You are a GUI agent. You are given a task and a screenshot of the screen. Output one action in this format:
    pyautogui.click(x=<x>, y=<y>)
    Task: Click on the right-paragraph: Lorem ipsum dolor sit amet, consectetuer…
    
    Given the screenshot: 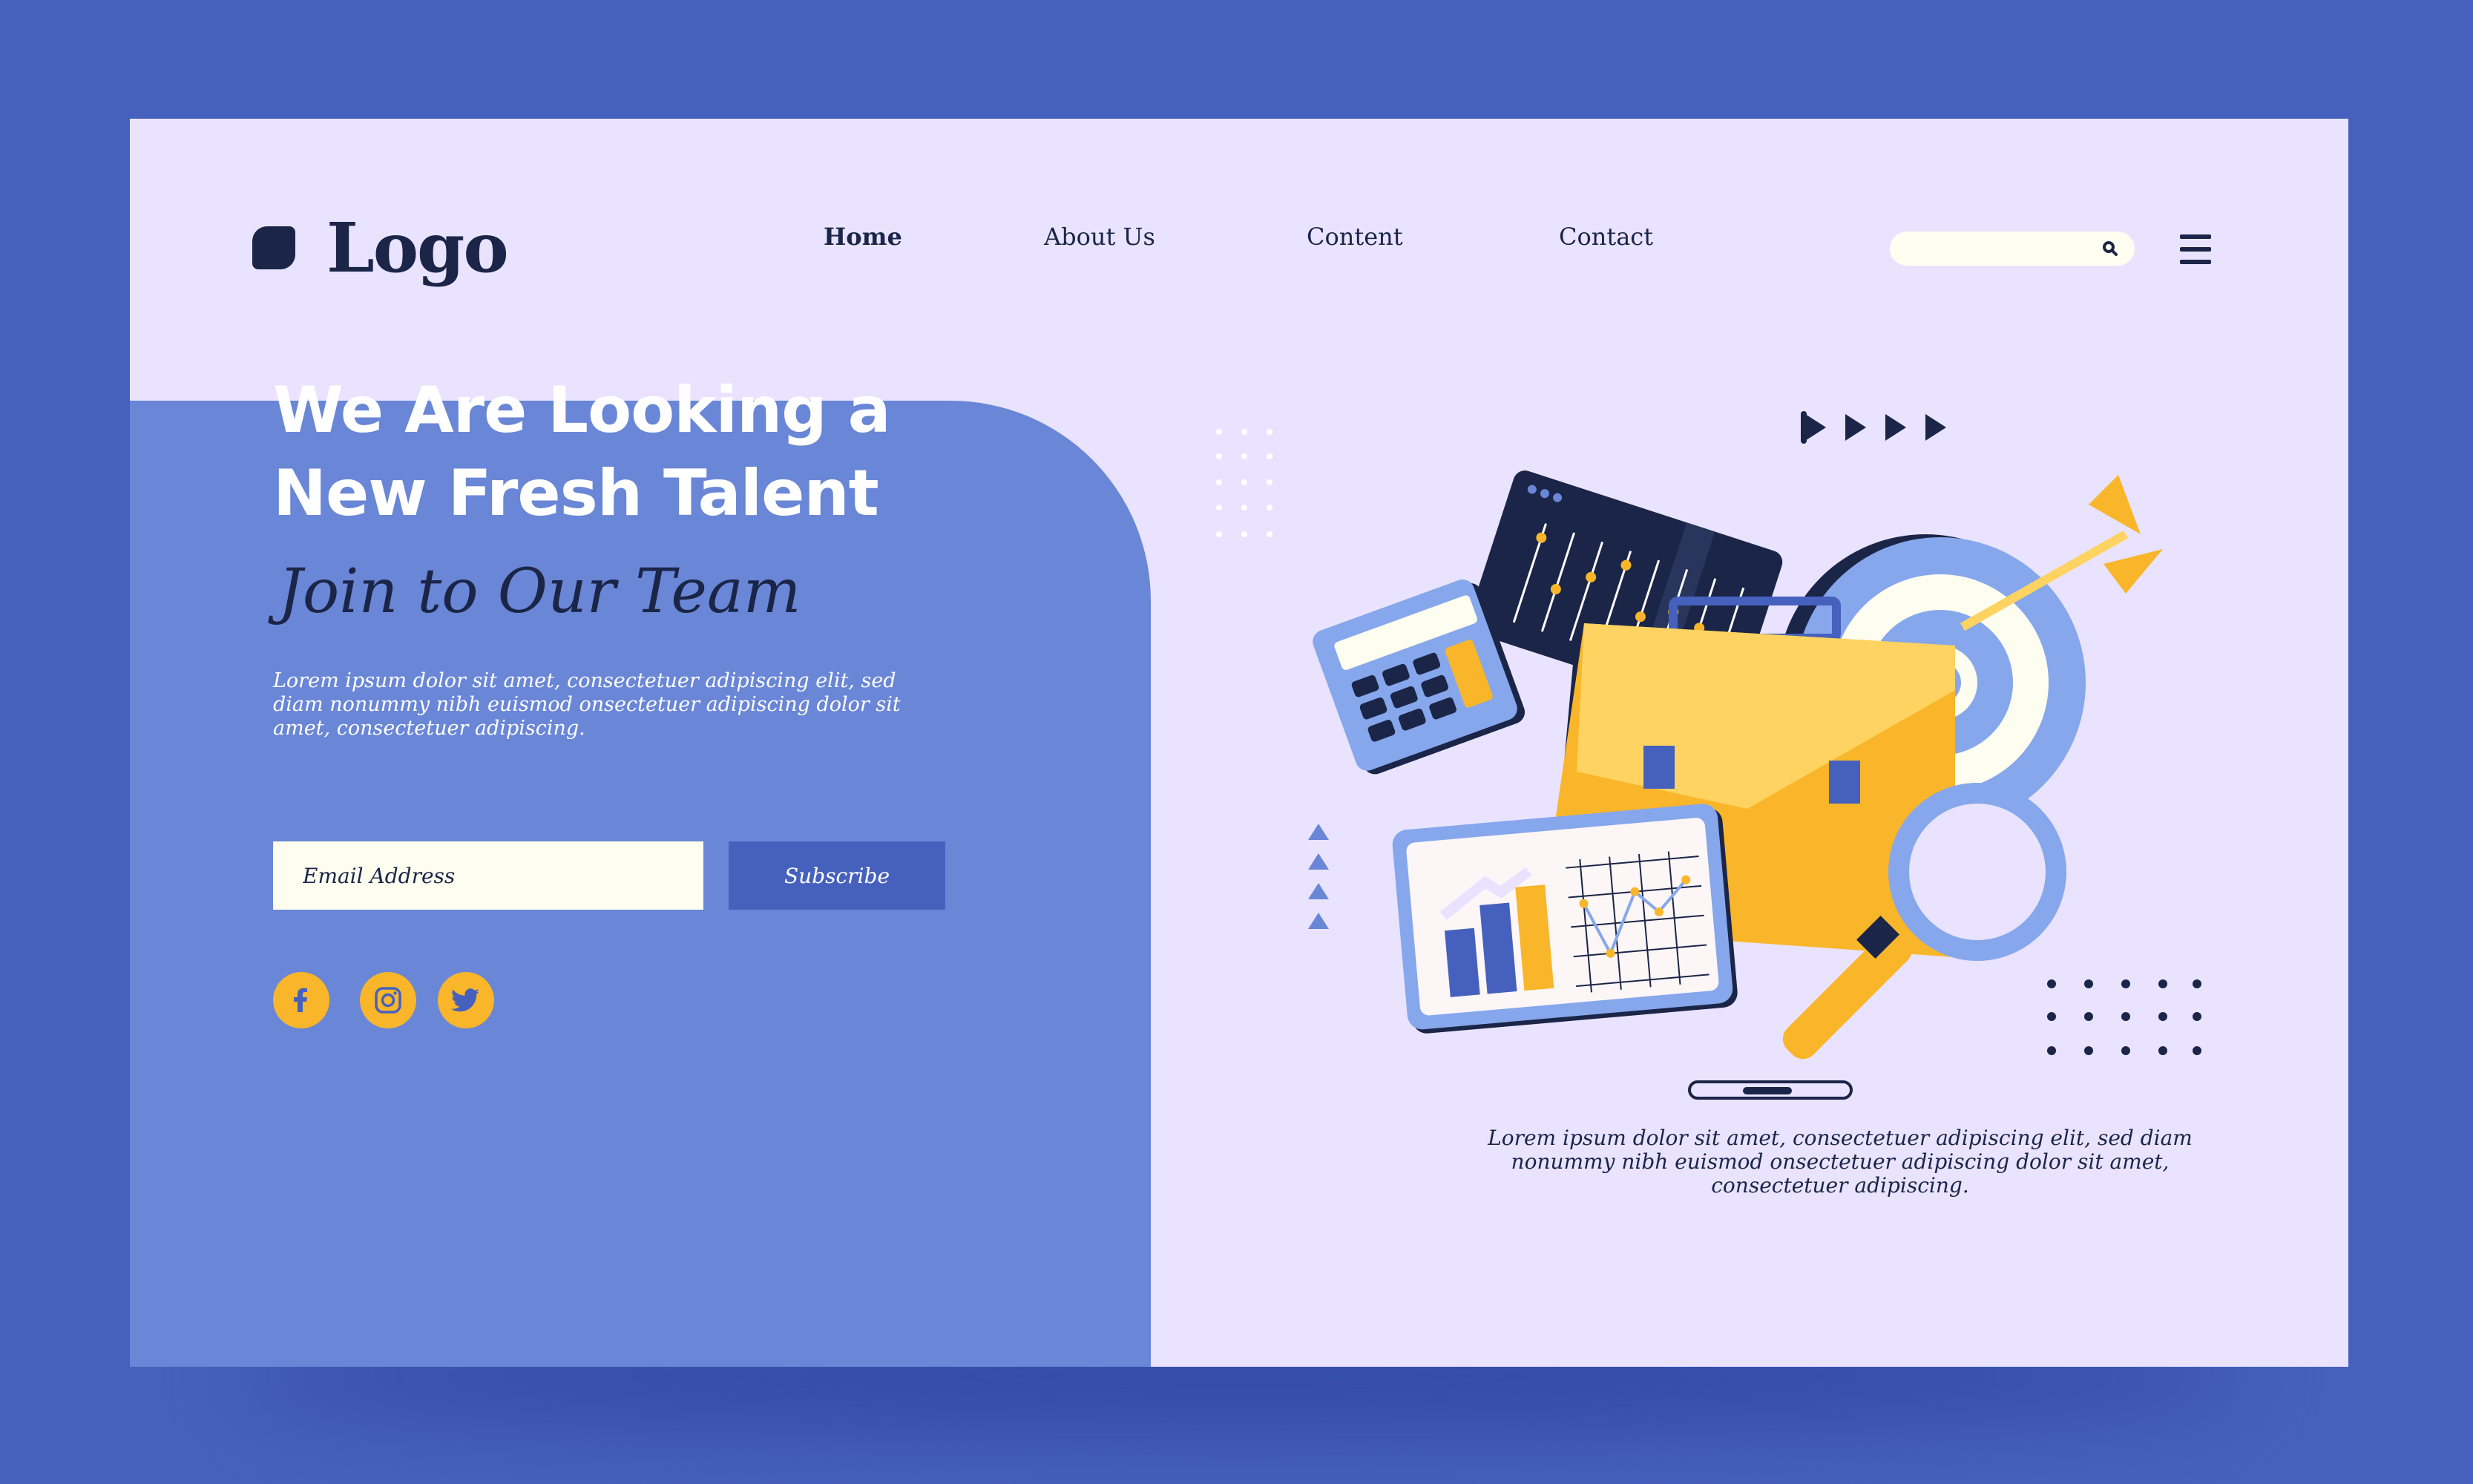 What is the action you would take?
    pyautogui.click(x=1840, y=1162)
    